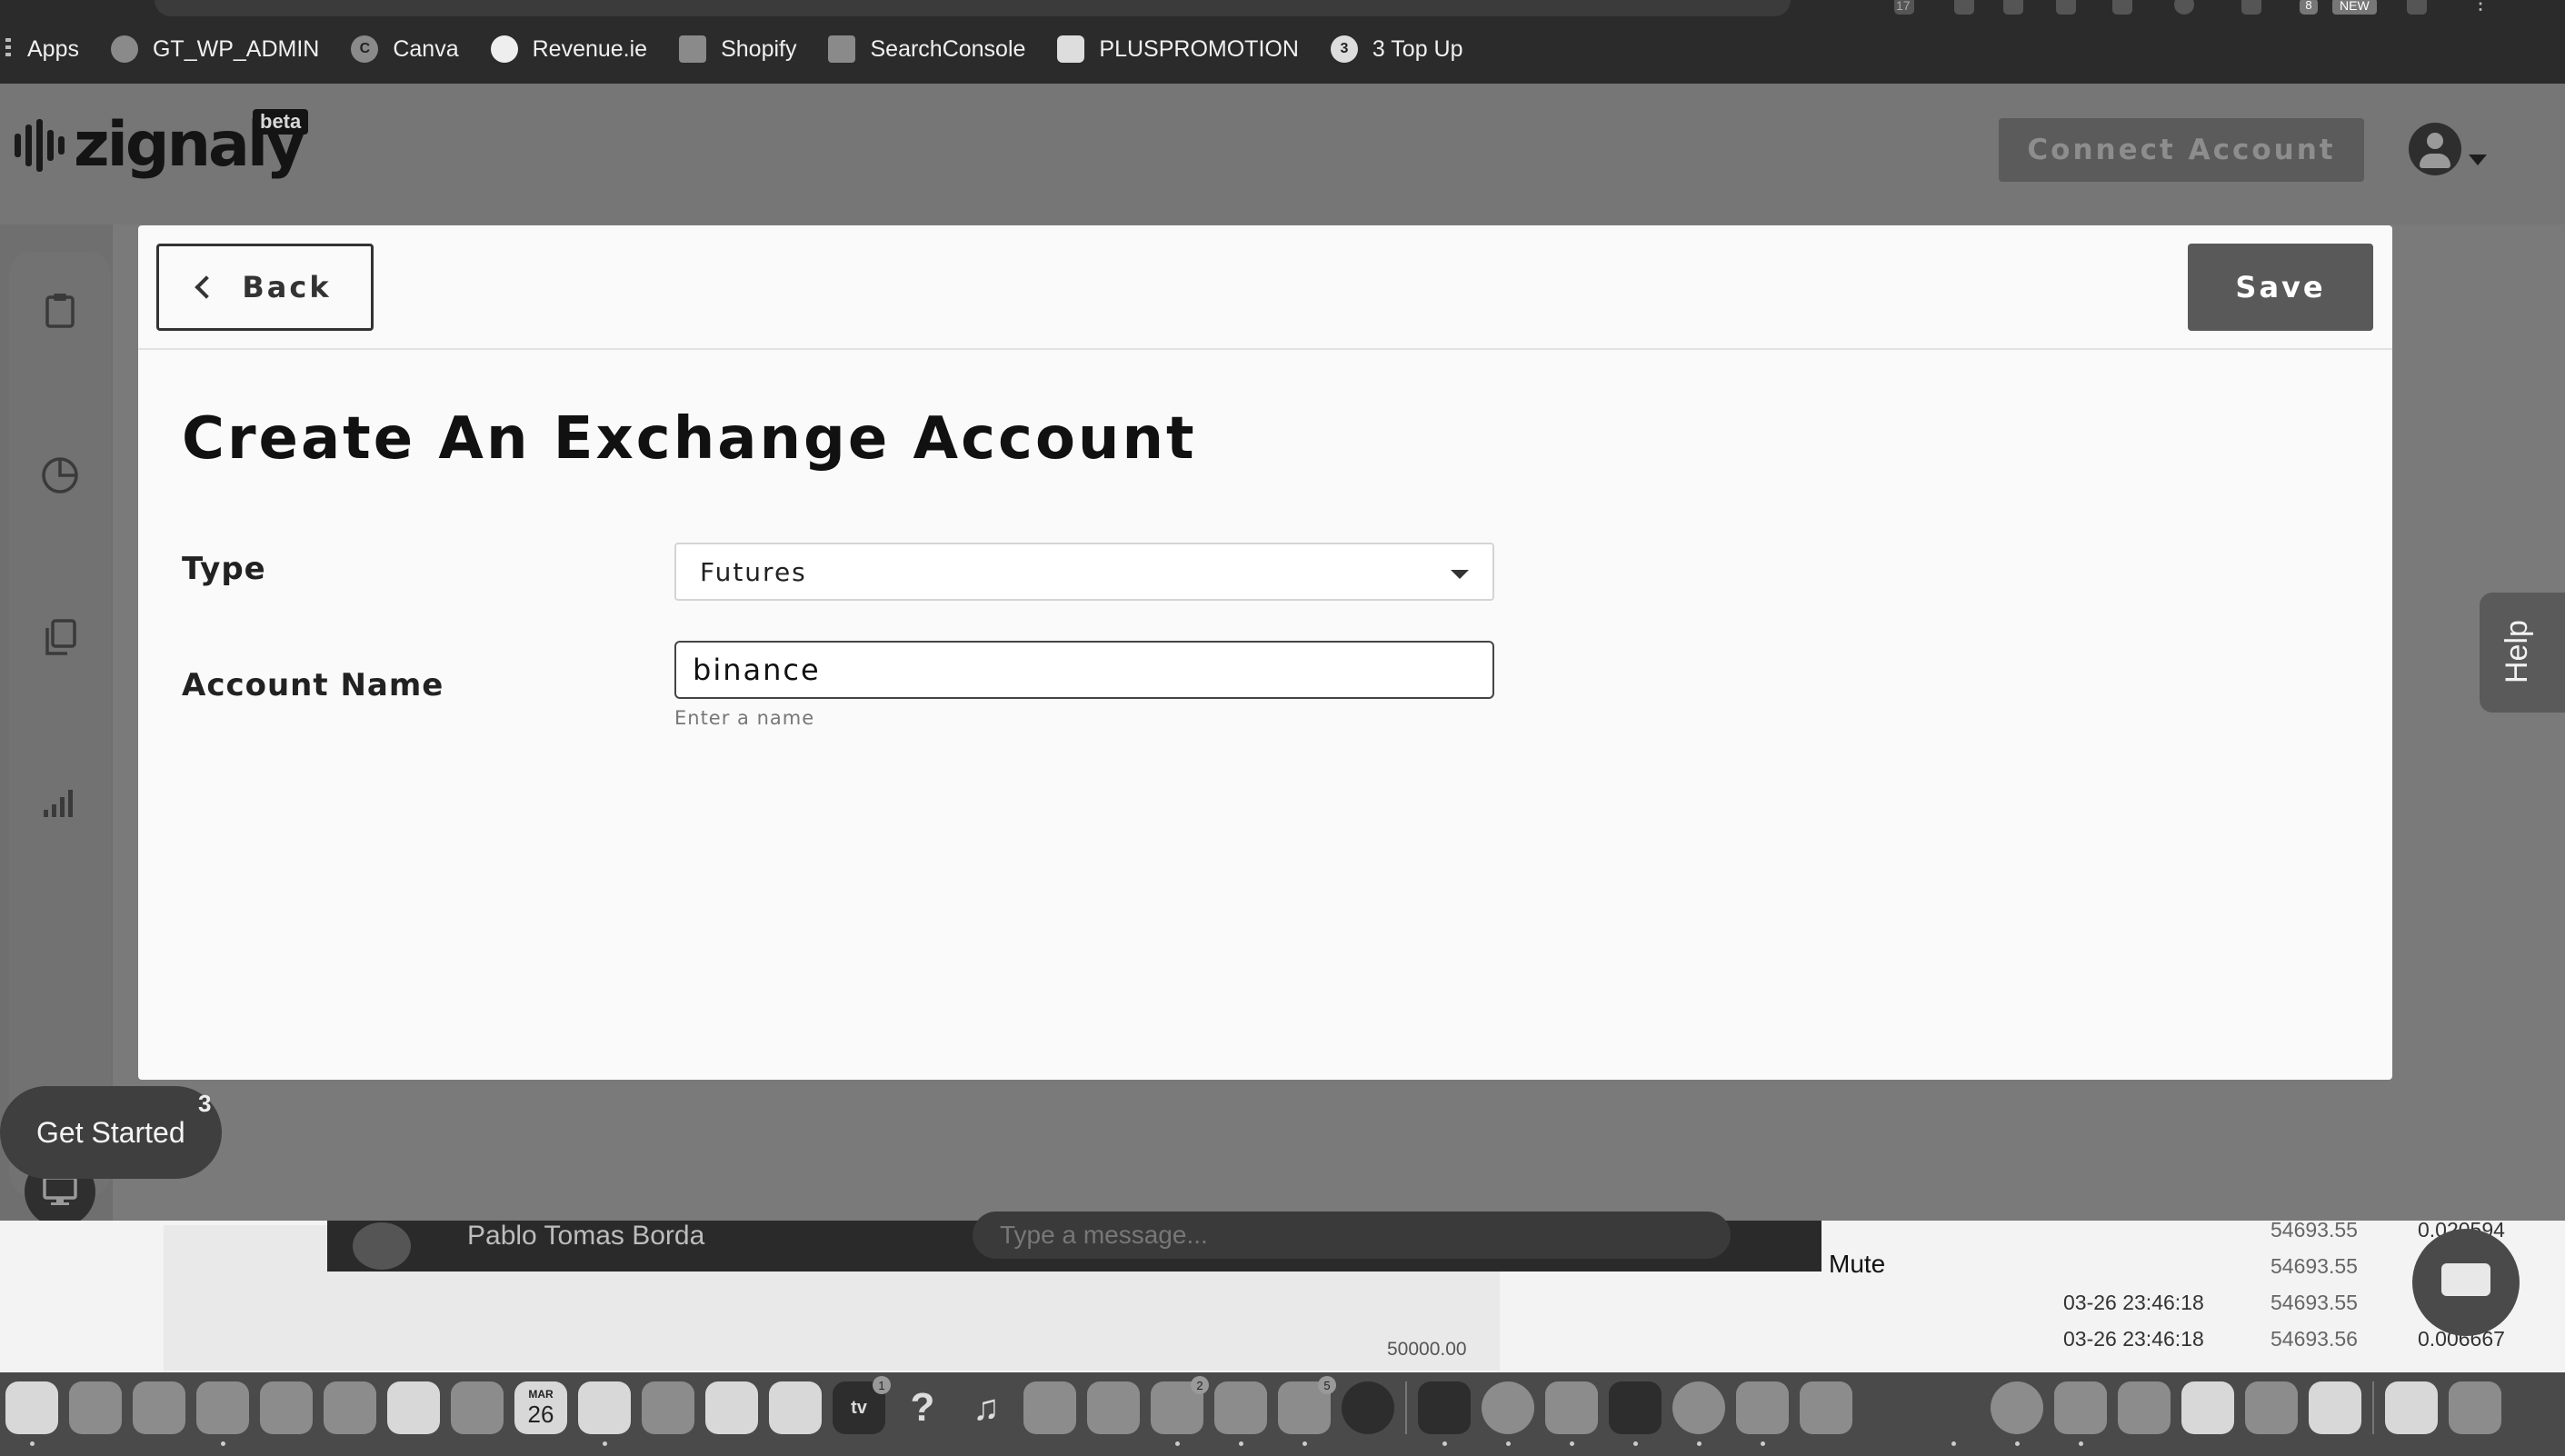  What do you see at coordinates (60, 803) in the screenshot?
I see `signal-bars-icon` at bounding box center [60, 803].